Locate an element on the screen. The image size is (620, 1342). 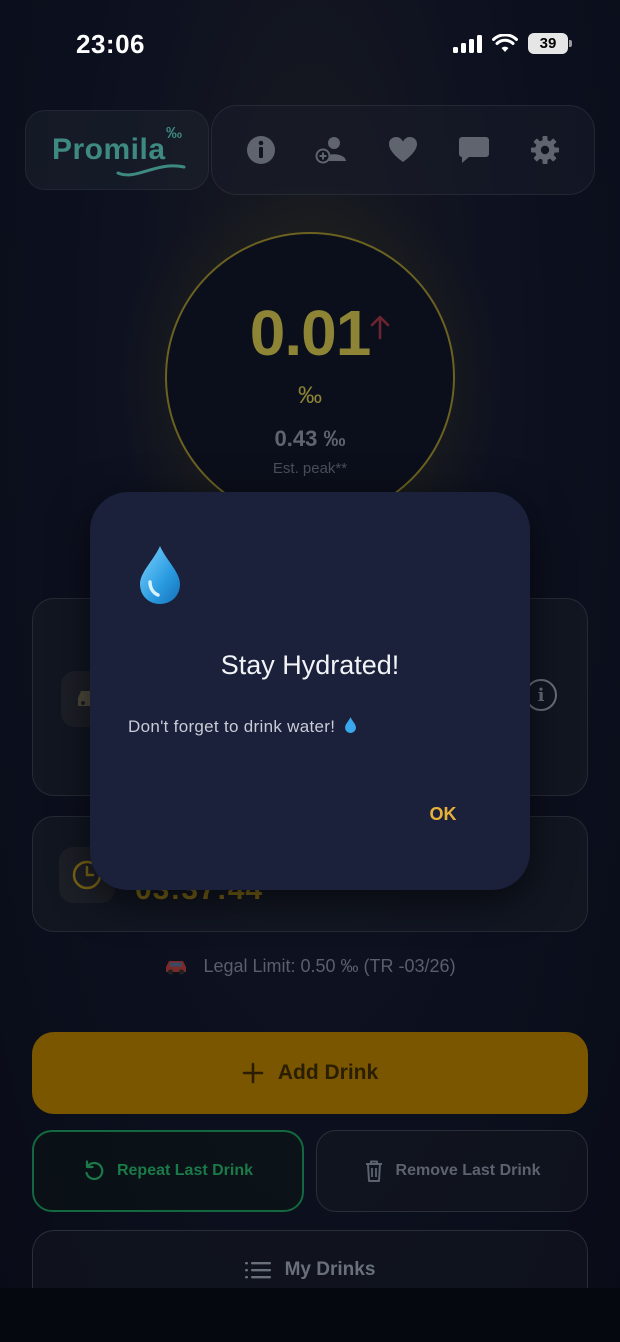
bac-unit: ‰ is located at coordinates (310, 395).